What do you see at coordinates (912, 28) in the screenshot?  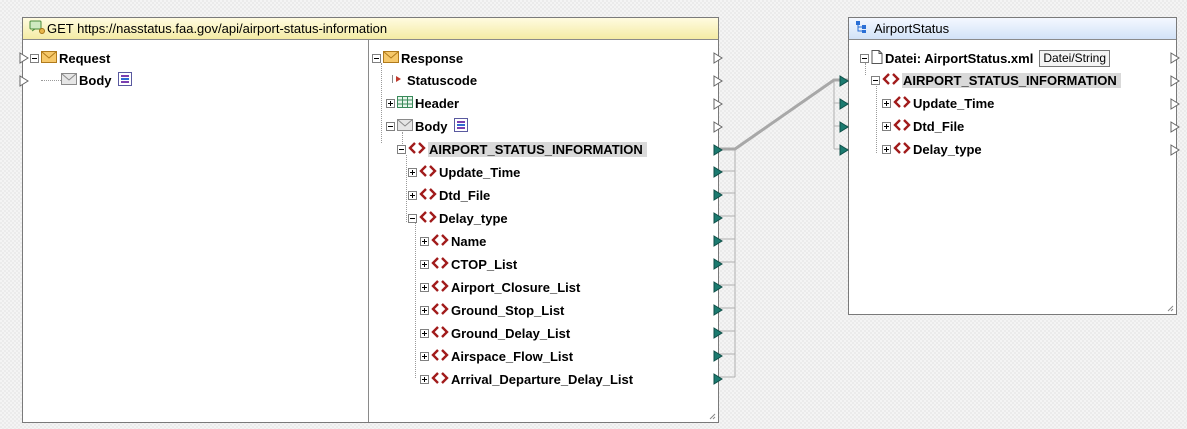 I see `target-title: AirportStatus` at bounding box center [912, 28].